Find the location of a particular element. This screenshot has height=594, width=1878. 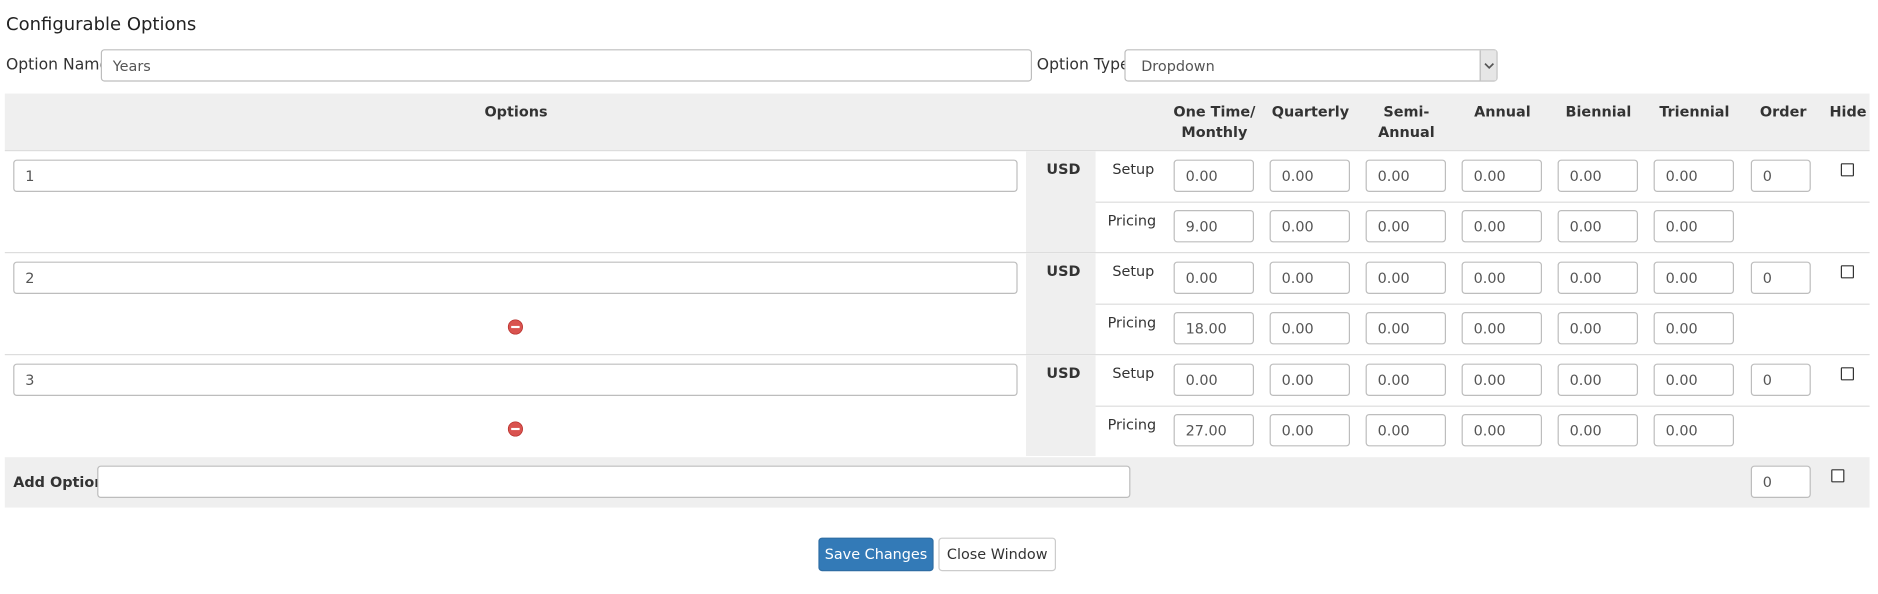

option-type-select: Dropdown is located at coordinates (1311, 65).